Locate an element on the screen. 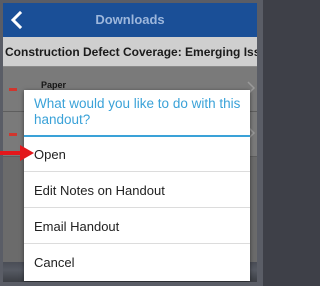  back-button is located at coordinates (17, 20).